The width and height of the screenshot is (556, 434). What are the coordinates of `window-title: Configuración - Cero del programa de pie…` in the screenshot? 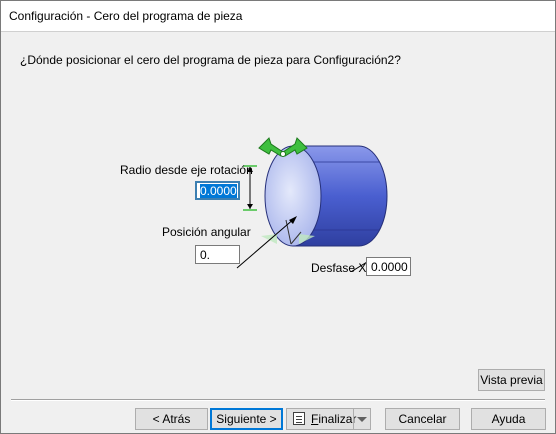 It's located at (126, 16).